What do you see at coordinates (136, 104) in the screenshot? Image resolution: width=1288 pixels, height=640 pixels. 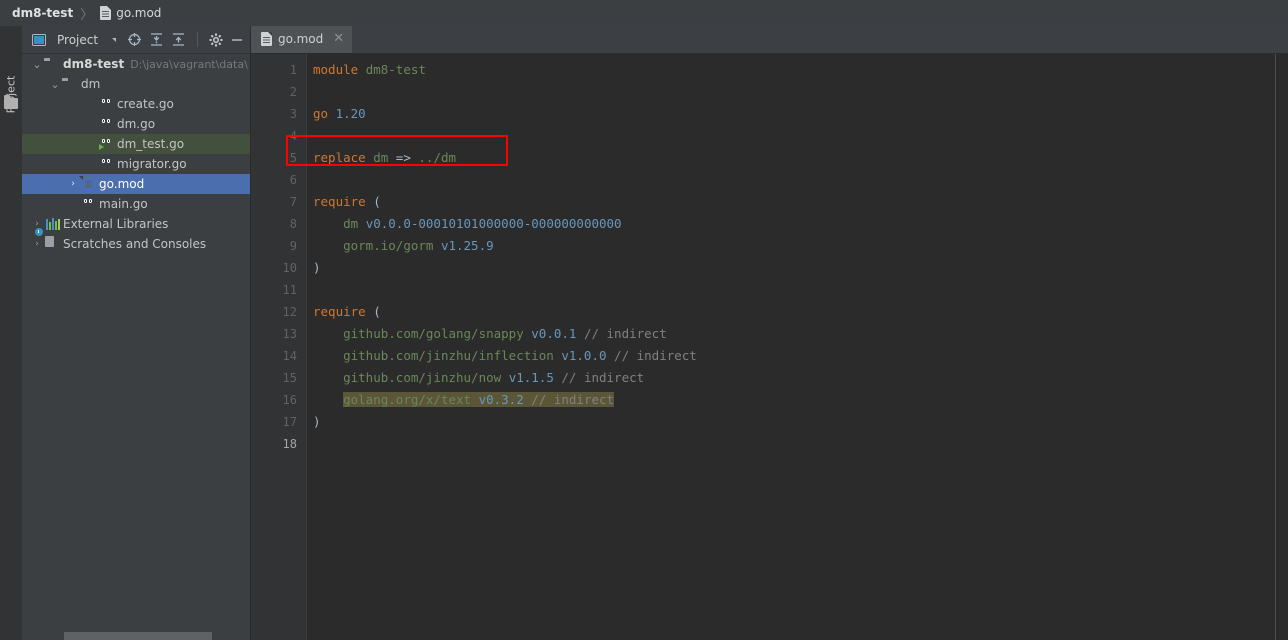 I see `tree-item-create-go: create.go` at bounding box center [136, 104].